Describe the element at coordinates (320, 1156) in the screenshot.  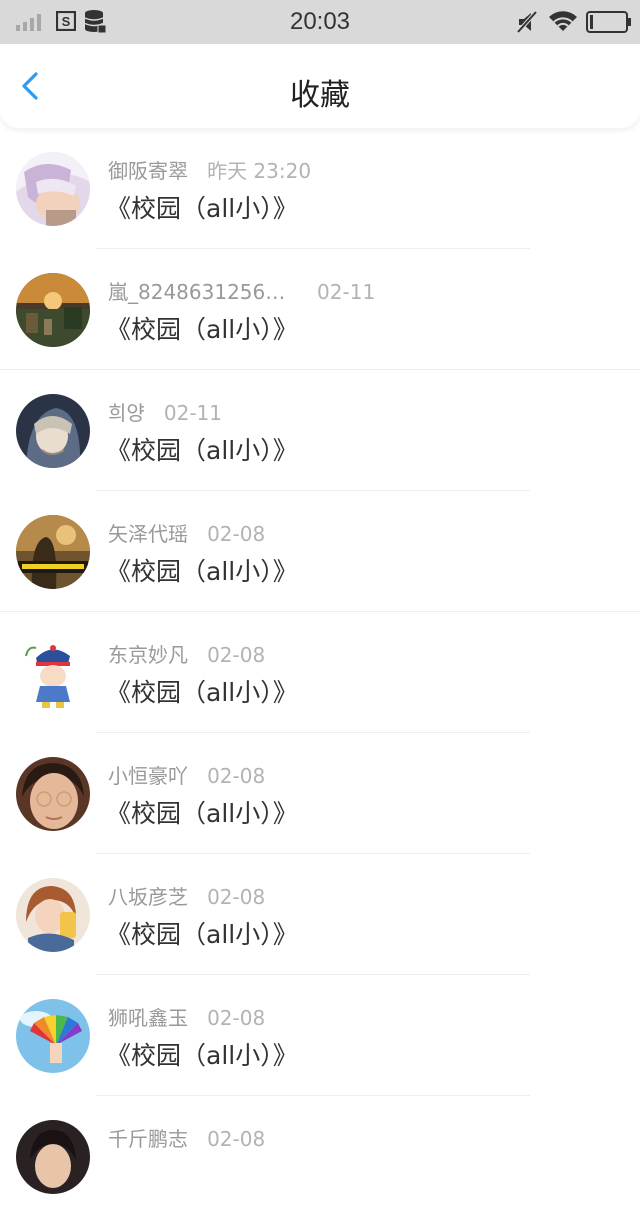
I see `list-item: 千斤鹏志 02-08` at that location.